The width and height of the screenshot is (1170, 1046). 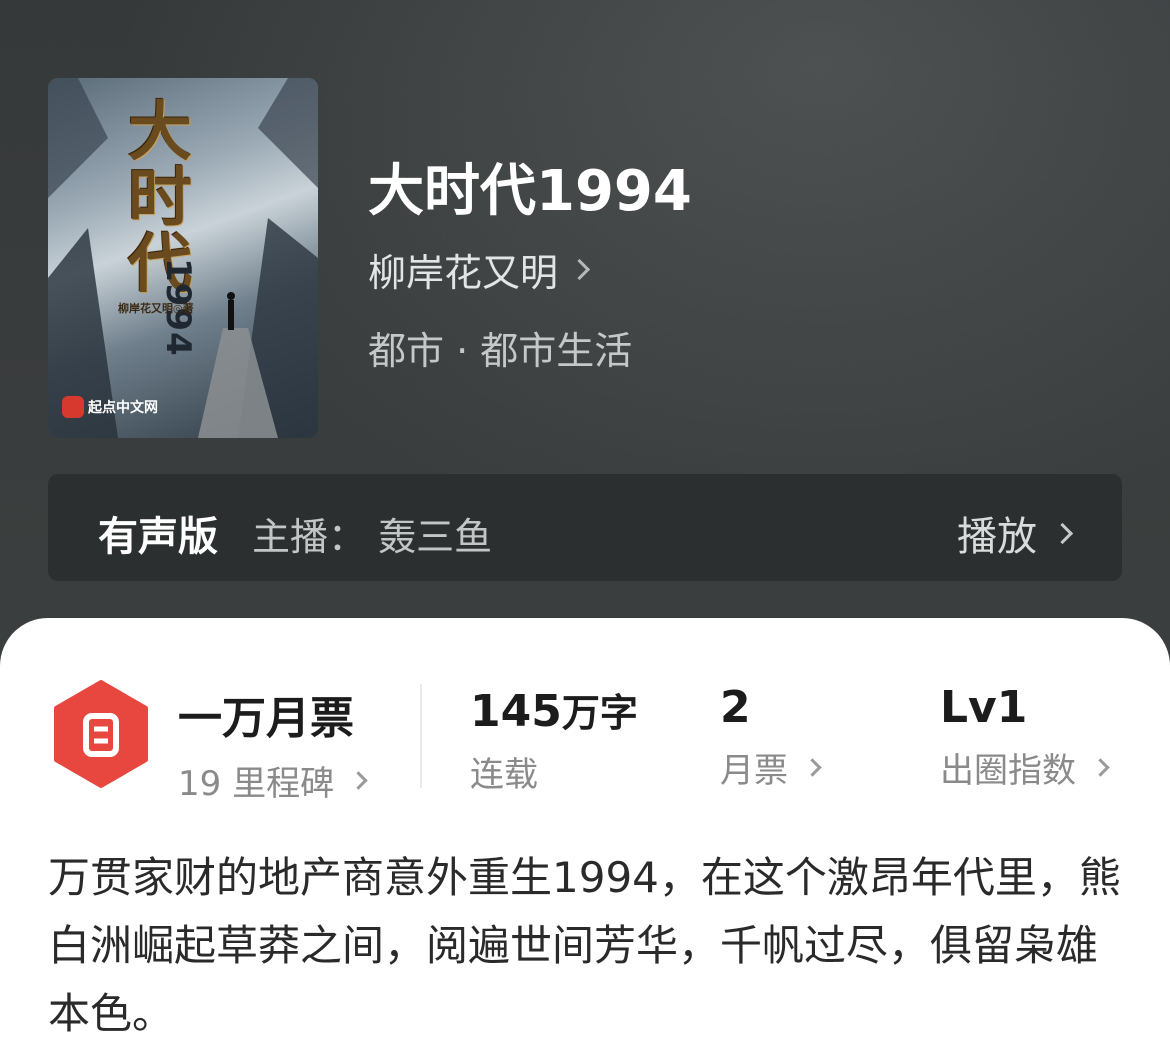 I want to click on monthly-ticket-icon, so click(x=101, y=734).